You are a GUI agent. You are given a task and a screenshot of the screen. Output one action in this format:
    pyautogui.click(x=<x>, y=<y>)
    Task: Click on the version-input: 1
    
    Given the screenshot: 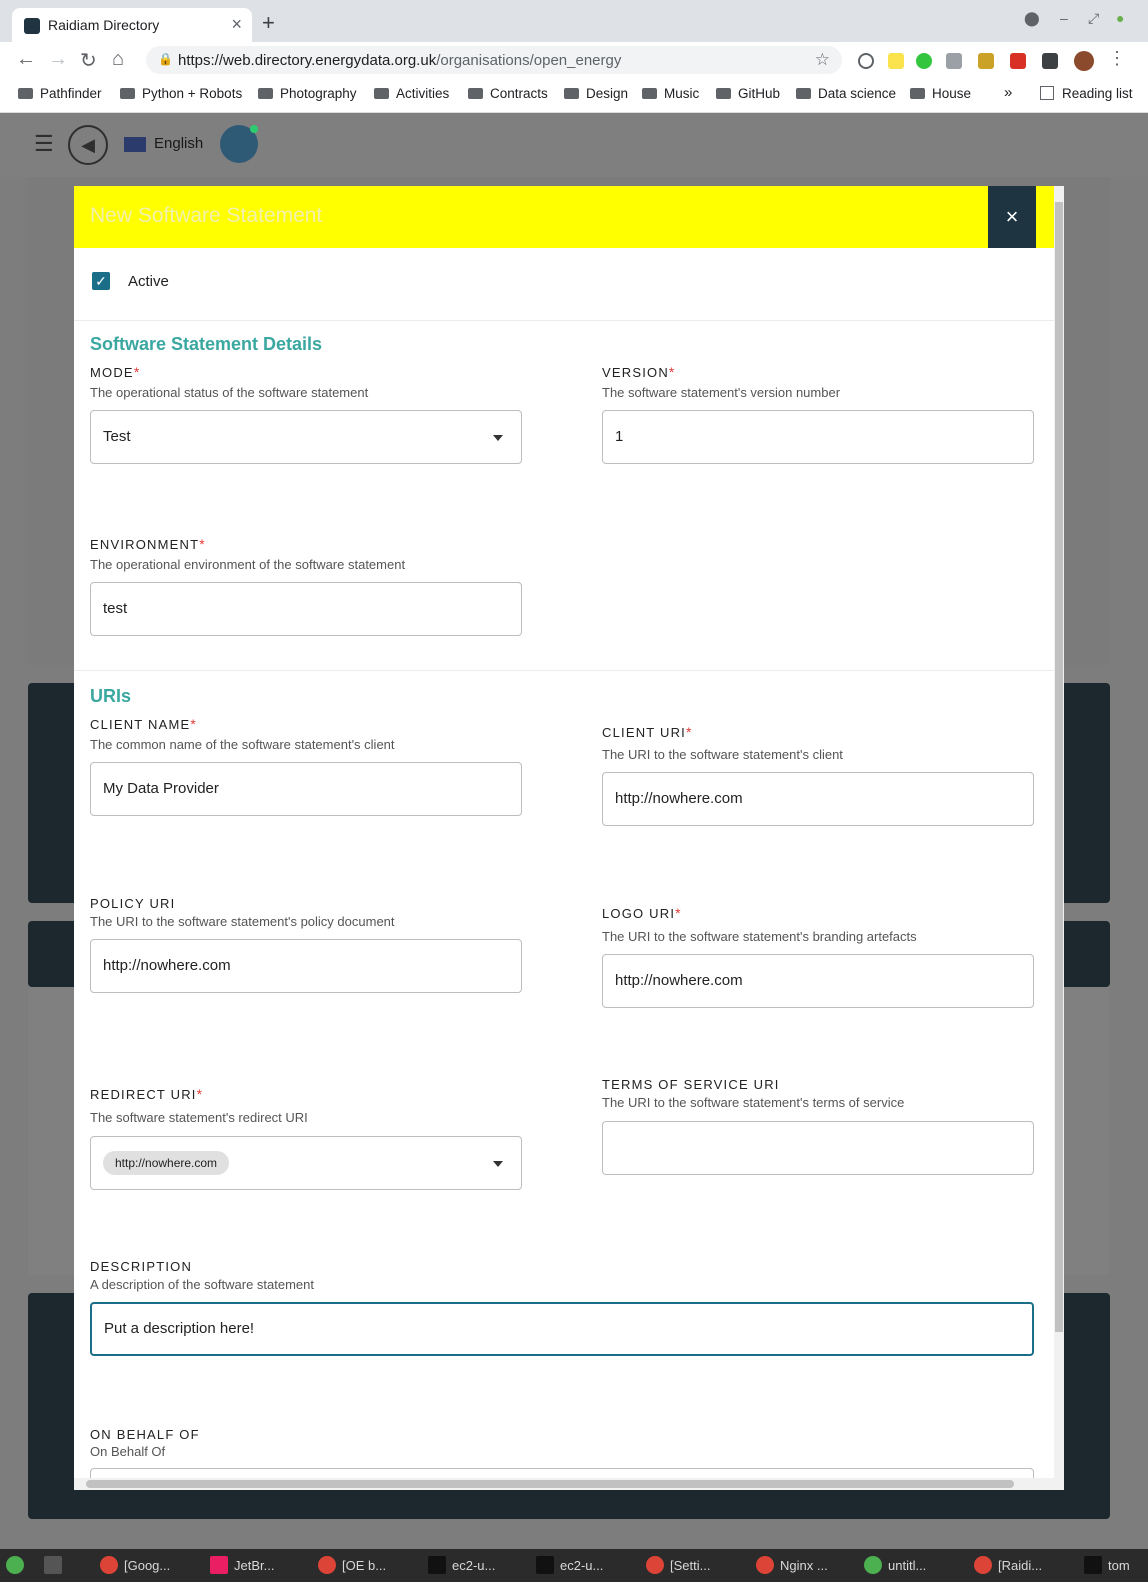 What is the action you would take?
    pyautogui.click(x=818, y=437)
    